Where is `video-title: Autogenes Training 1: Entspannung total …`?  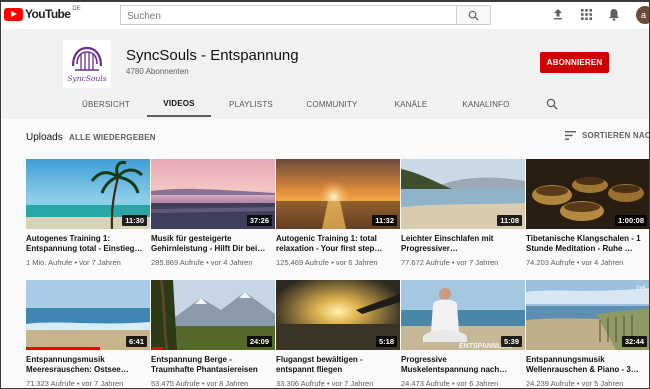 video-title: Autogenes Training 1: Entspannung total … is located at coordinates (88, 244).